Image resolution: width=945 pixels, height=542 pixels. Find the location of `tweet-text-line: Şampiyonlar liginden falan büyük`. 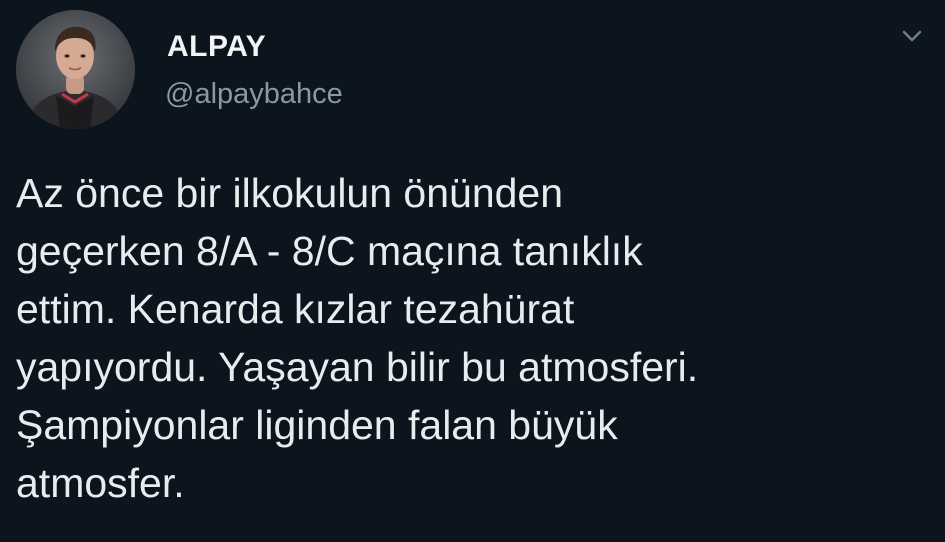

tweet-text-line: Şampiyonlar liginden falan büyük is located at coordinates (317, 425).